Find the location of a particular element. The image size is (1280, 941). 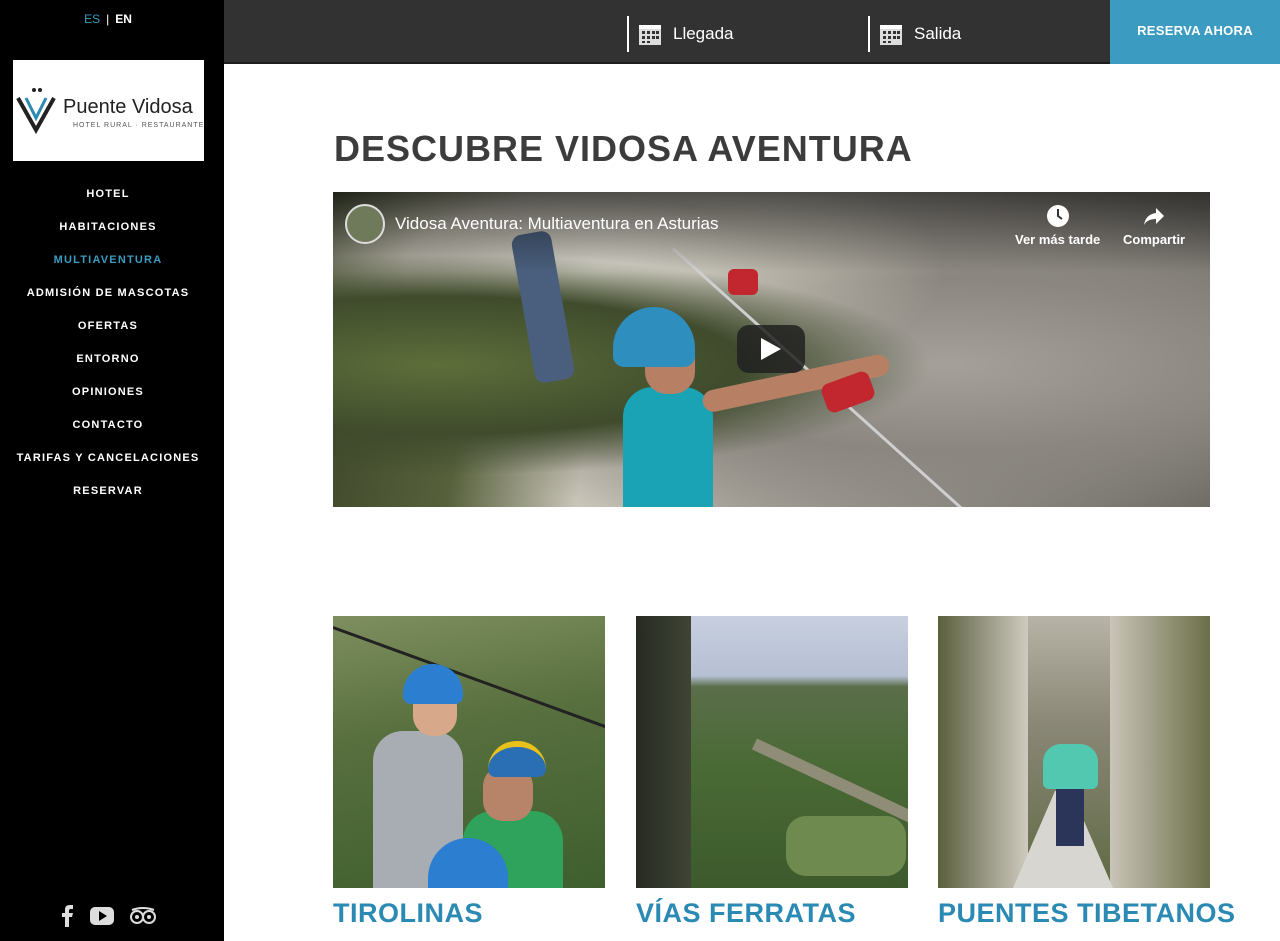

nav-item-hotel: HOTEL is located at coordinates (108, 202).